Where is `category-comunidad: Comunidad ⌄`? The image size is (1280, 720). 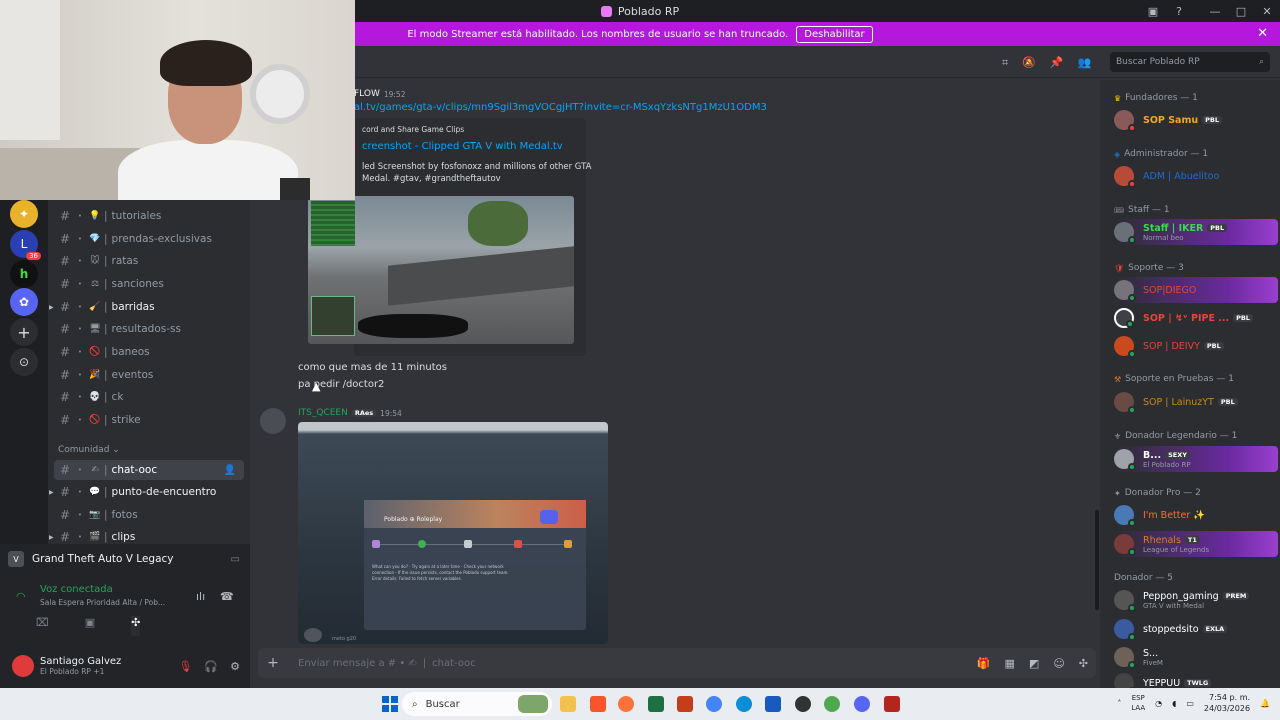
category-comunidad: Comunidad ⌄ is located at coordinates (89, 450).